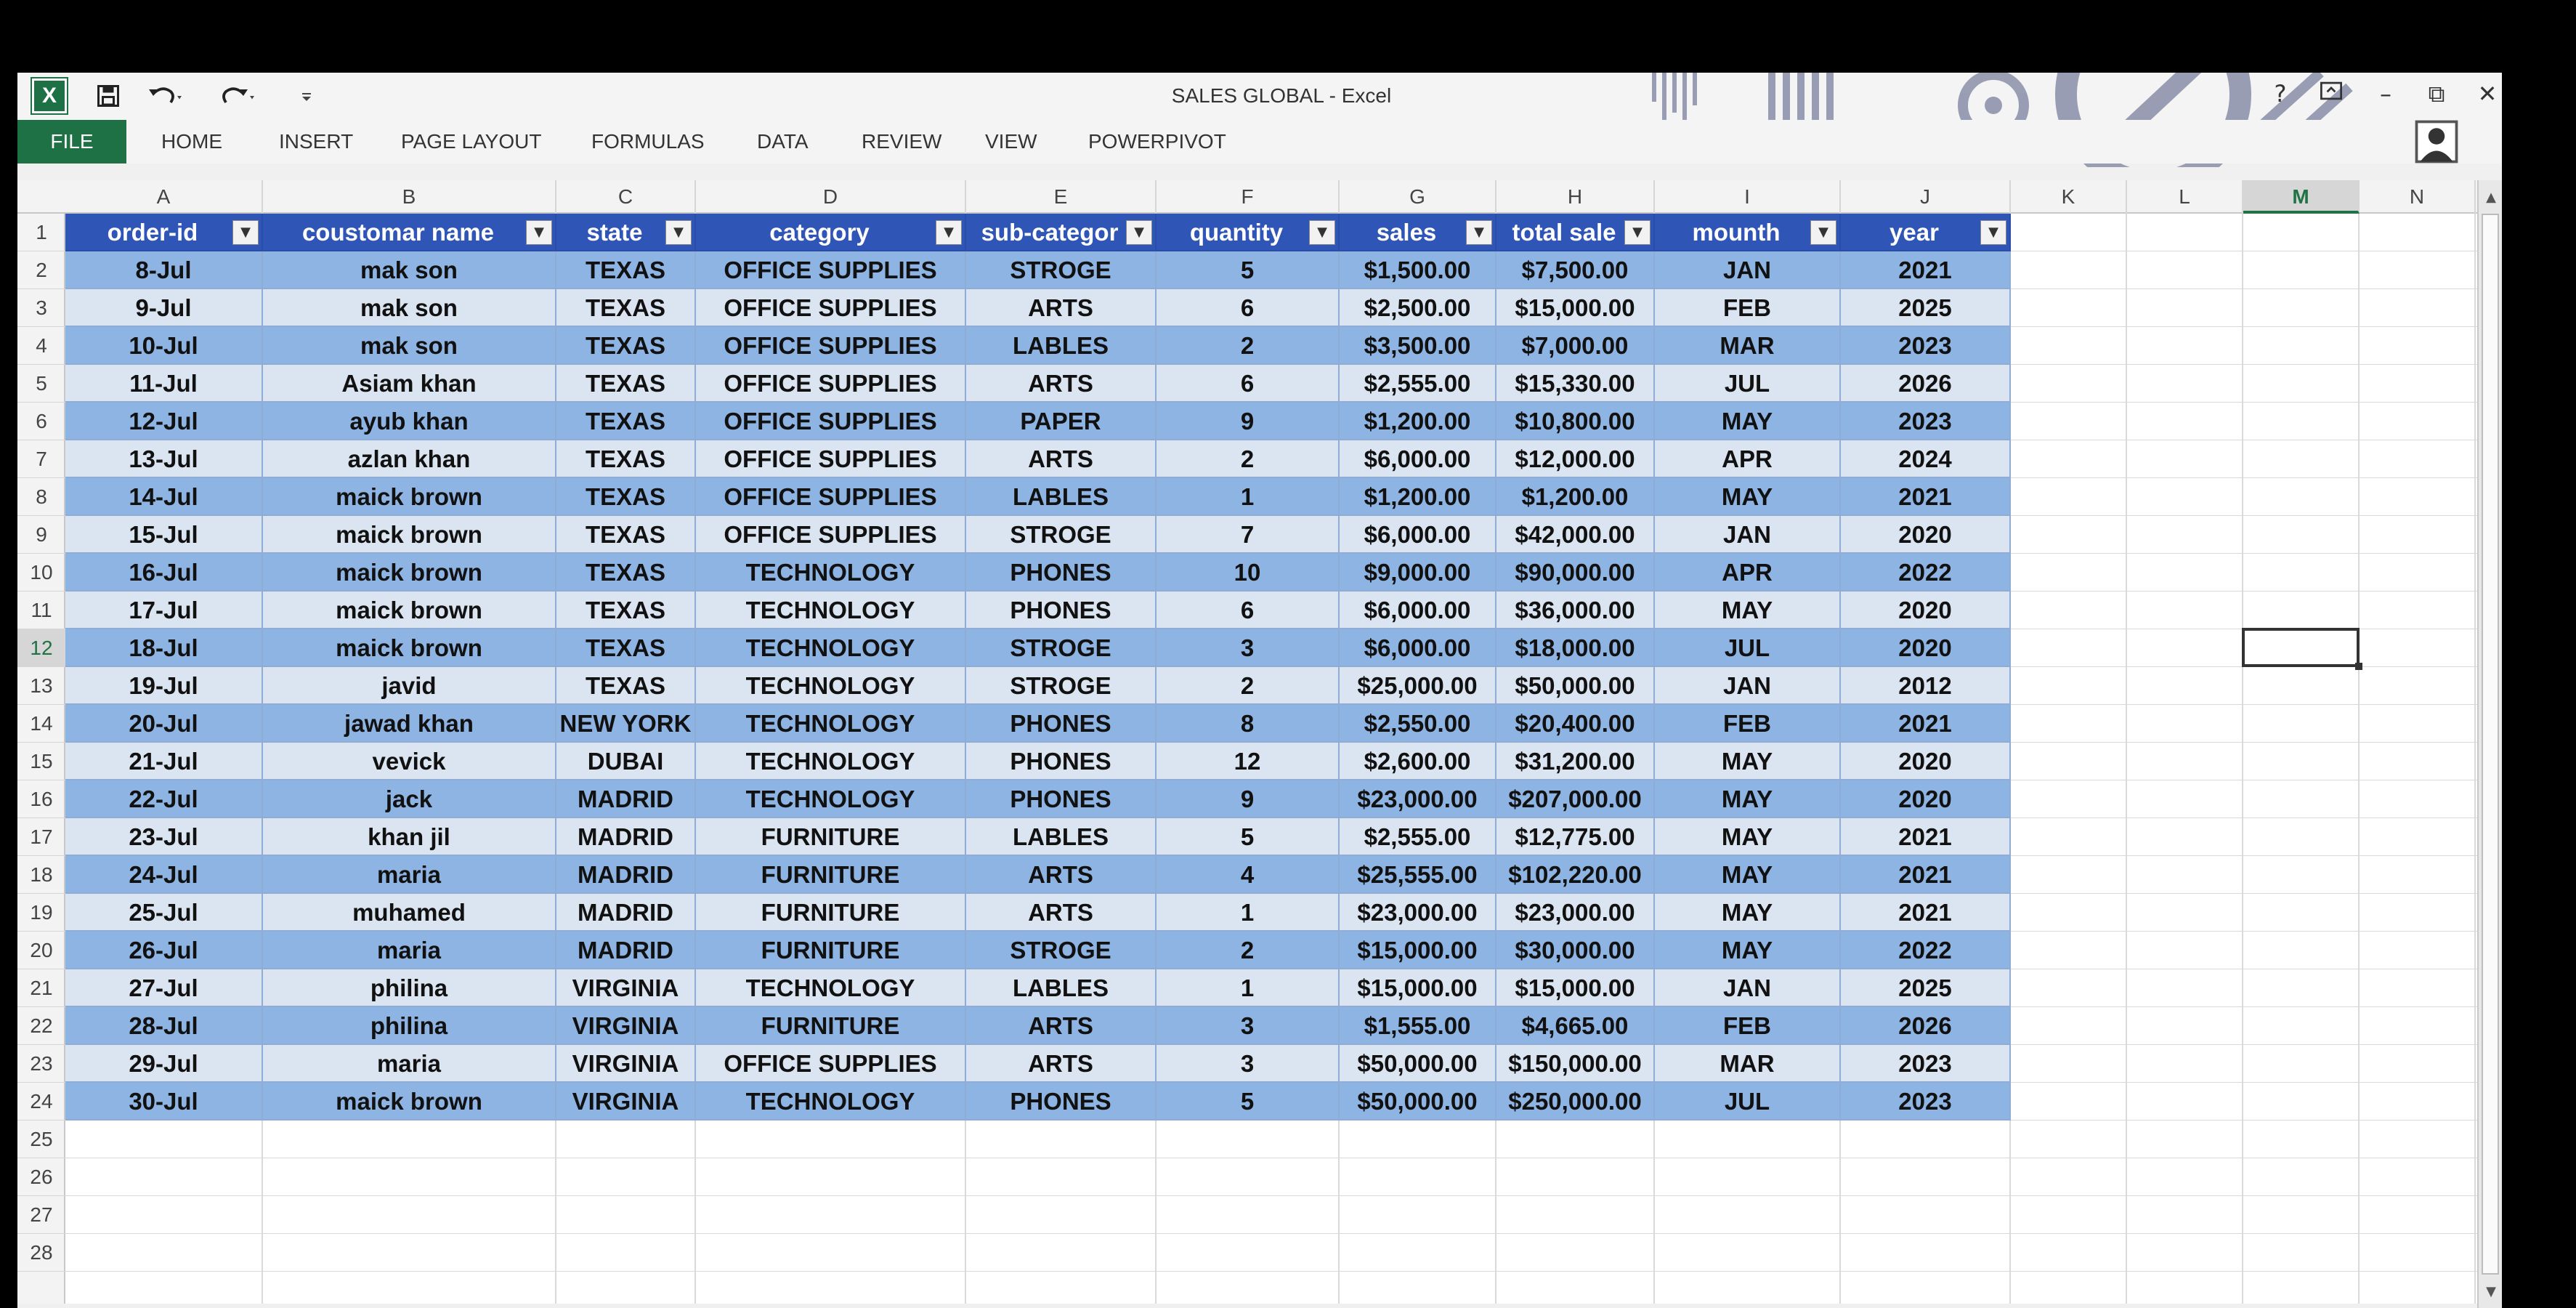  I want to click on table-cell: STROGE, so click(1061, 535).